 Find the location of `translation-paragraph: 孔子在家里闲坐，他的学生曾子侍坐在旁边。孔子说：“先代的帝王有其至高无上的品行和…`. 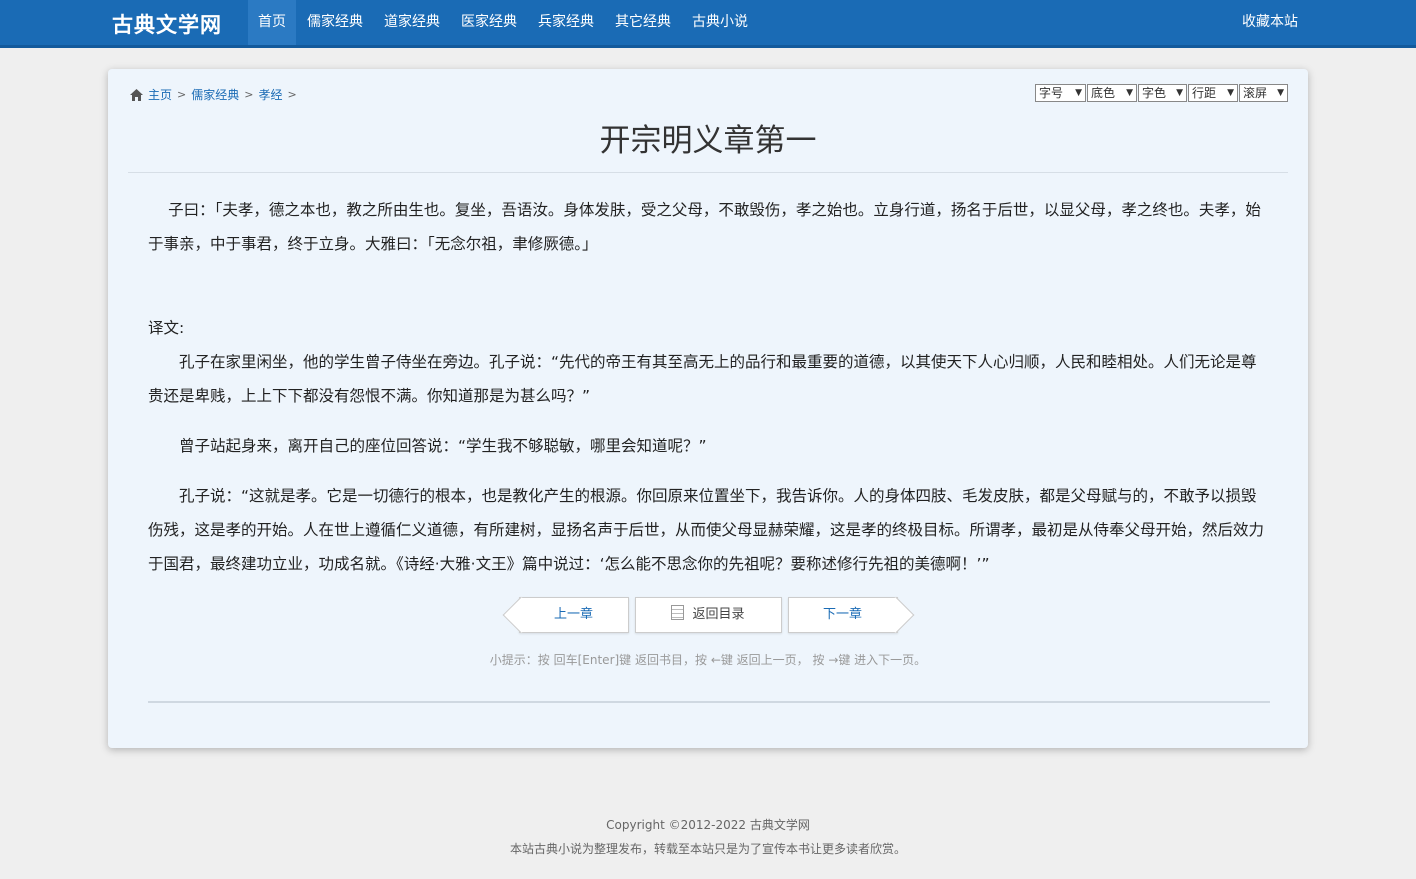

translation-paragraph: 孔子在家里闲坐，他的学生曾子侍坐在旁边。孔子说：“先代的帝王有其至高无上的品行和… is located at coordinates (702, 379).